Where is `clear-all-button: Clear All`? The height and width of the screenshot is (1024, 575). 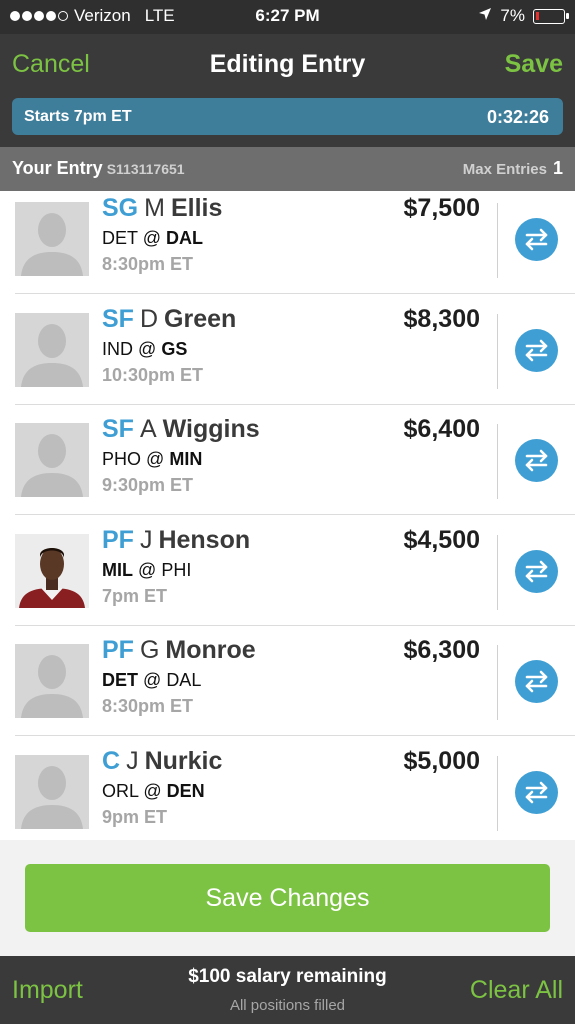
clear-all-button: Clear All is located at coordinates (516, 990).